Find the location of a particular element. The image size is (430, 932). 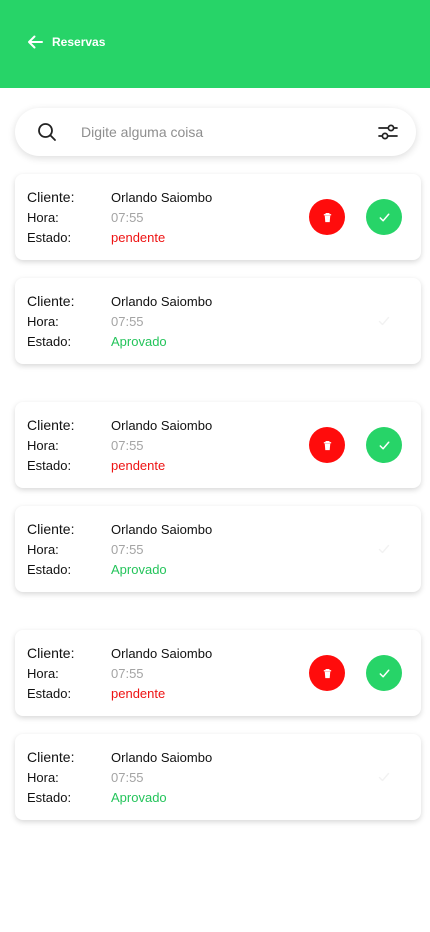

sliders-icon is located at coordinates (388, 132).